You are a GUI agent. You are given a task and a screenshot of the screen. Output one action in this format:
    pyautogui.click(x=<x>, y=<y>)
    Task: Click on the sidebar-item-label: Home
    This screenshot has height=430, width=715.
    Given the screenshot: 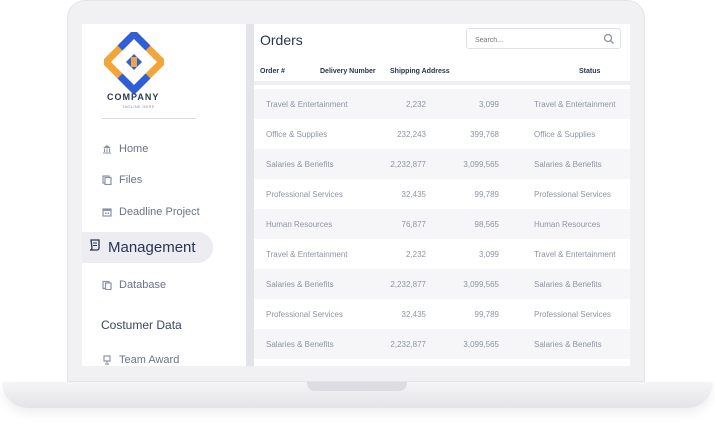 What is the action you would take?
    pyautogui.click(x=134, y=149)
    